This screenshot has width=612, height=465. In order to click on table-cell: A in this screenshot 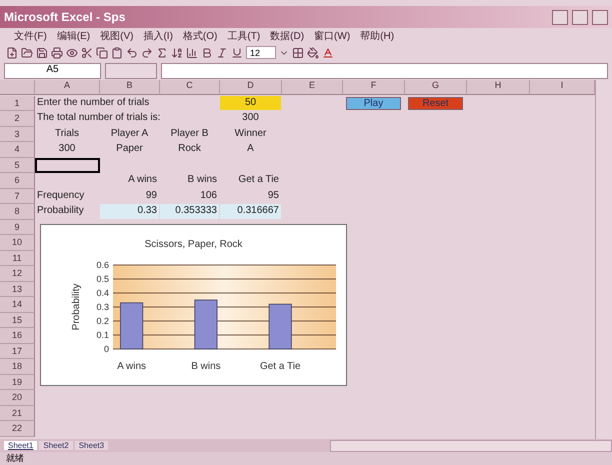, I will do `click(251, 150)`.